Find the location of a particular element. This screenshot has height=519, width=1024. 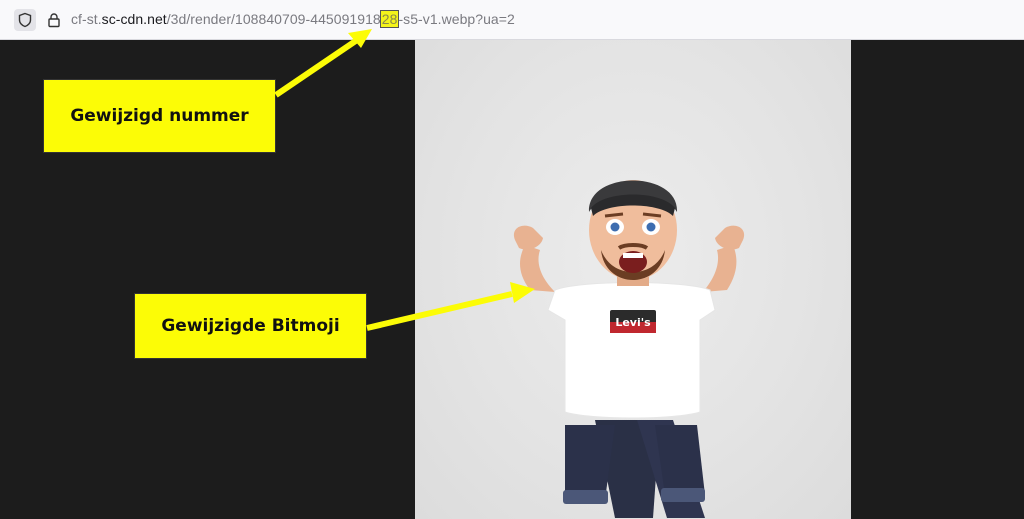

bitmoji-illustration: Levi's is located at coordinates (629, 349).